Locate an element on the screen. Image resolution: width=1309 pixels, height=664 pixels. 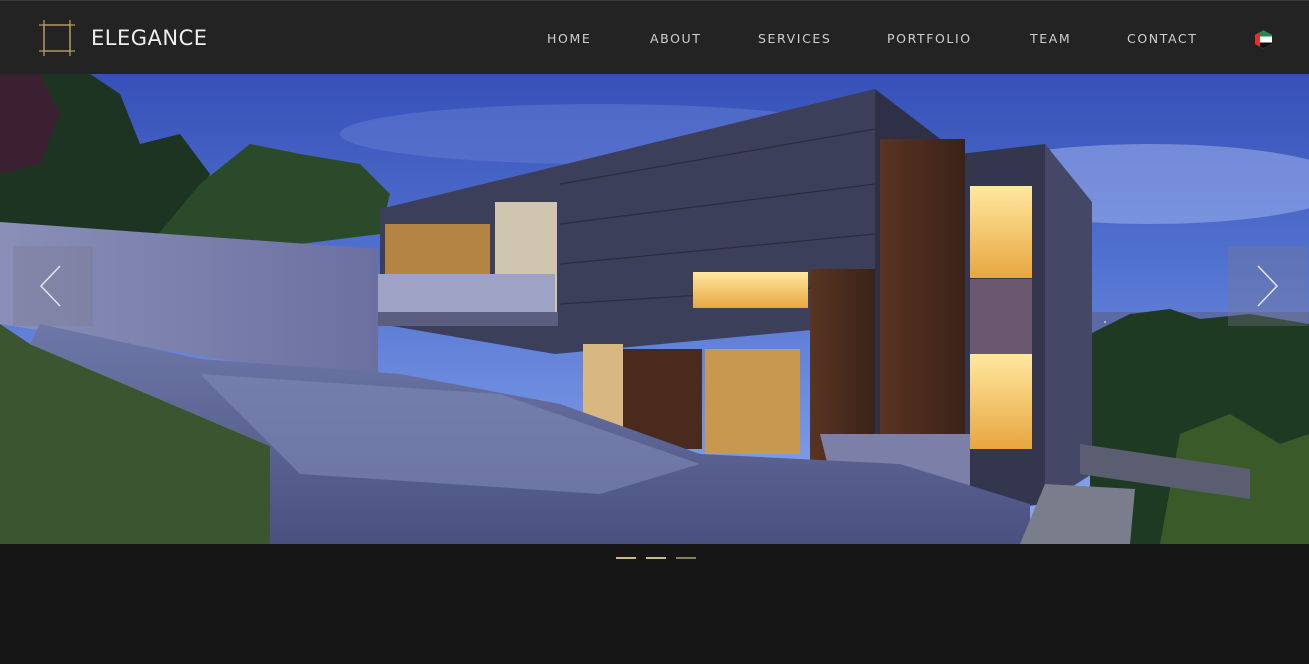
brand-name: ELEGANCE is located at coordinates (149, 38).